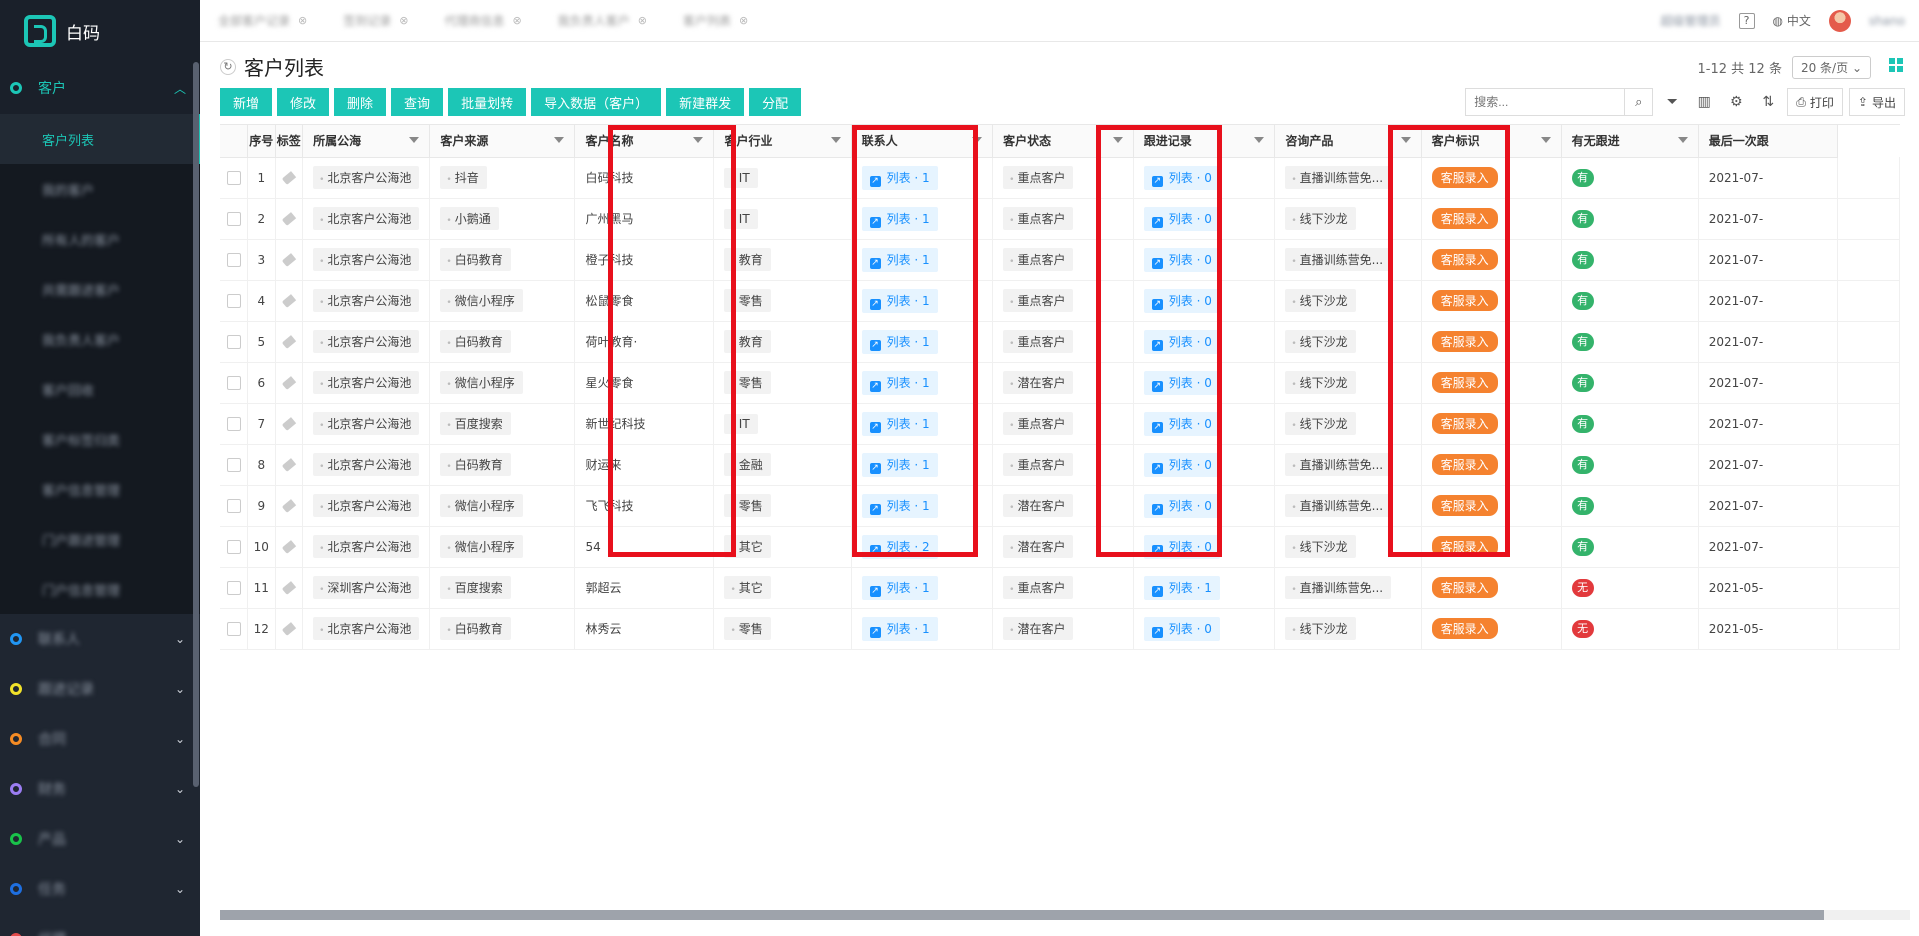  I want to click on page-size-select: 20 条/页 ⌄, so click(1831, 67).